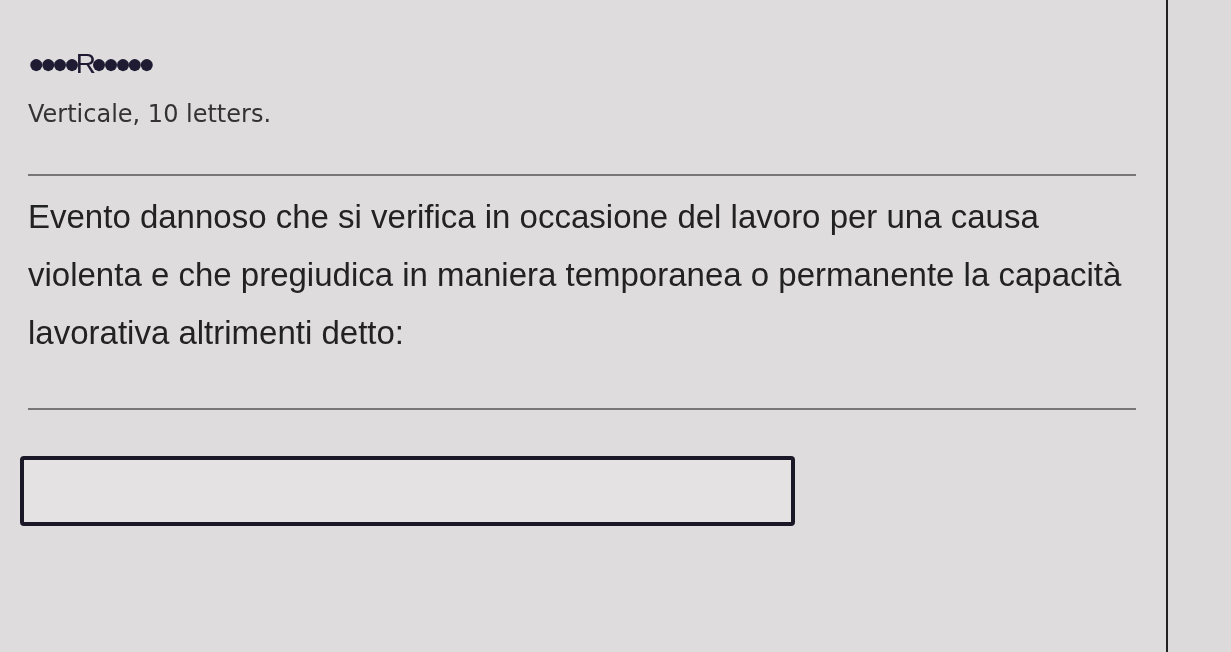 Image resolution: width=1231 pixels, height=652 pixels. What do you see at coordinates (90, 64) in the screenshot?
I see `letter-pattern: ●●●●R●●●●●` at bounding box center [90, 64].